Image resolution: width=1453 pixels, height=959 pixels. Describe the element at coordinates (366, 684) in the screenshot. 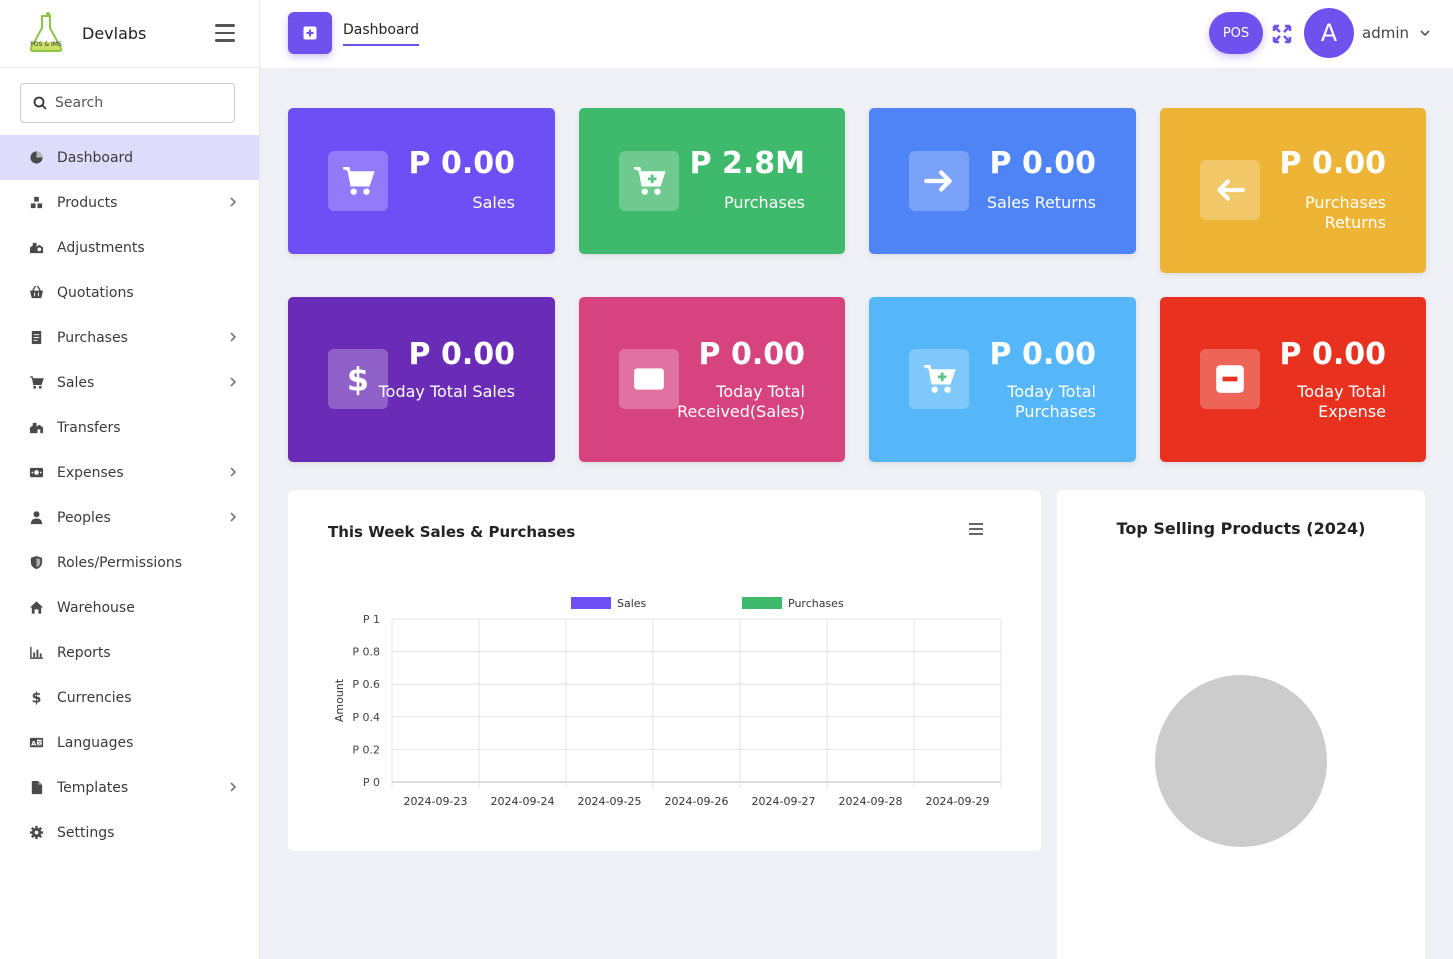

I see `y-tick-label: P 0.6` at that location.